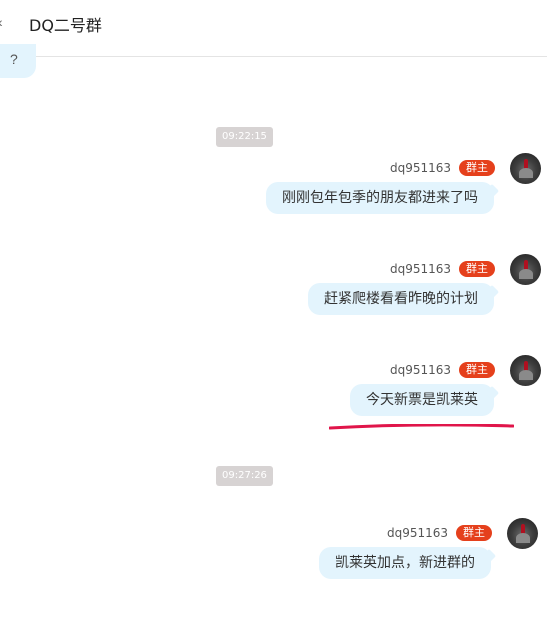 This screenshot has width=547, height=638. I want to click on message-bubble: 凯莱英加点，新进群的, so click(405, 563).